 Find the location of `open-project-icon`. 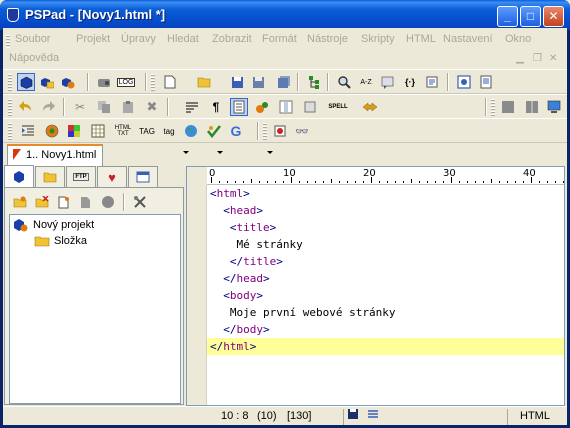

open-project-icon is located at coordinates (47, 82).